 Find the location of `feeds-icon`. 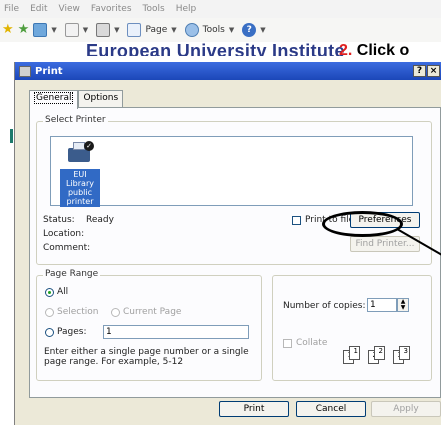

feeds-icon is located at coordinates (71, 30).